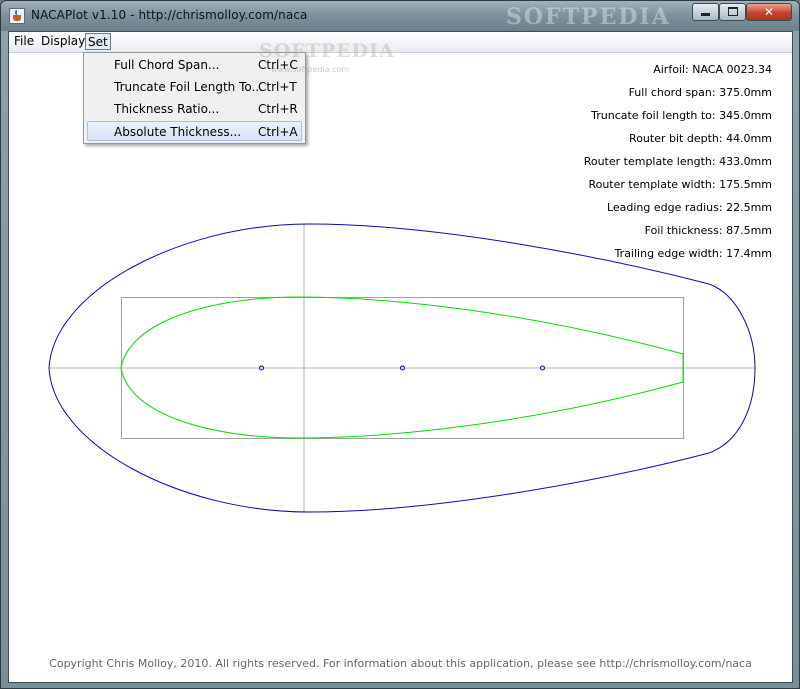  I want to click on menu-item-absolute-thickness: Absolute Thickness... Ctrl+A, so click(194, 131).